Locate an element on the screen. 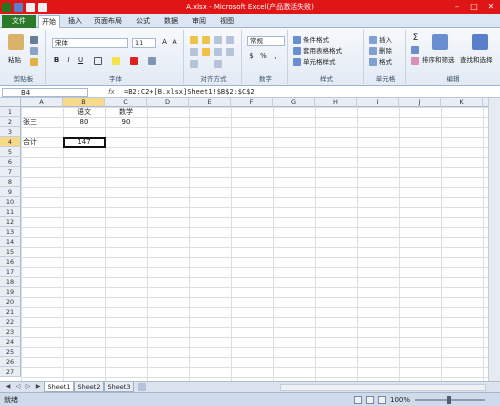  column-header-g: G is located at coordinates (294, 102).